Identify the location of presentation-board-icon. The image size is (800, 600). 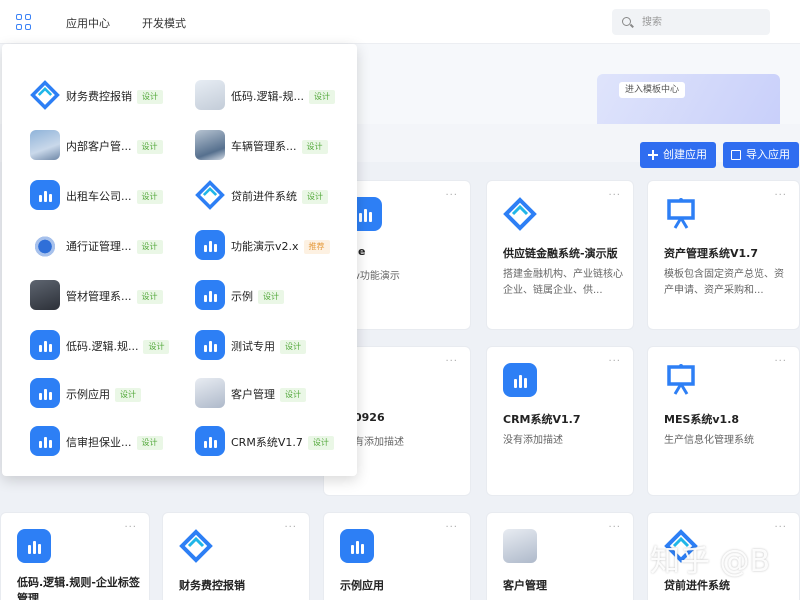
(681, 380).